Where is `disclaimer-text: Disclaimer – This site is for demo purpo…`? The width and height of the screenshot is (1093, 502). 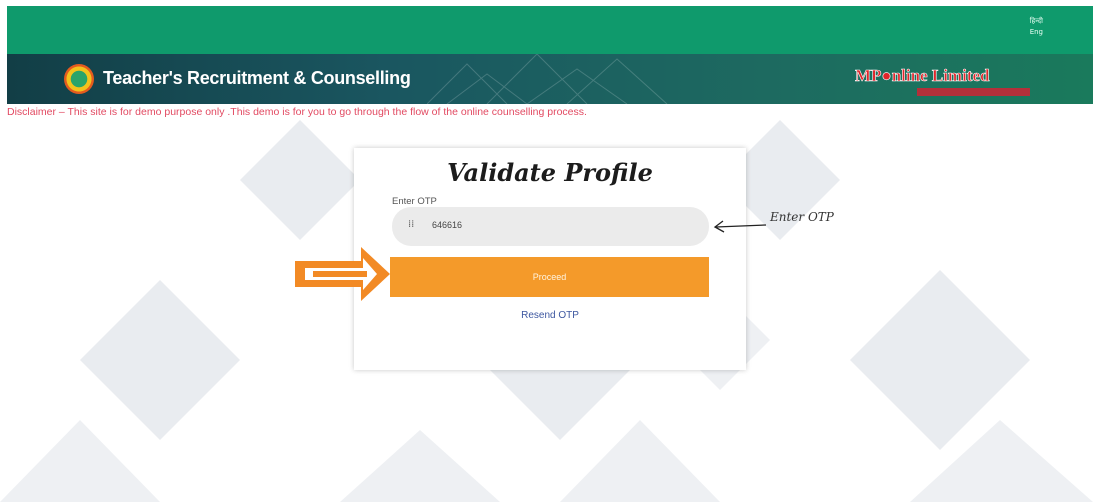 disclaimer-text: Disclaimer – This site is for demo purpo… is located at coordinates (297, 112).